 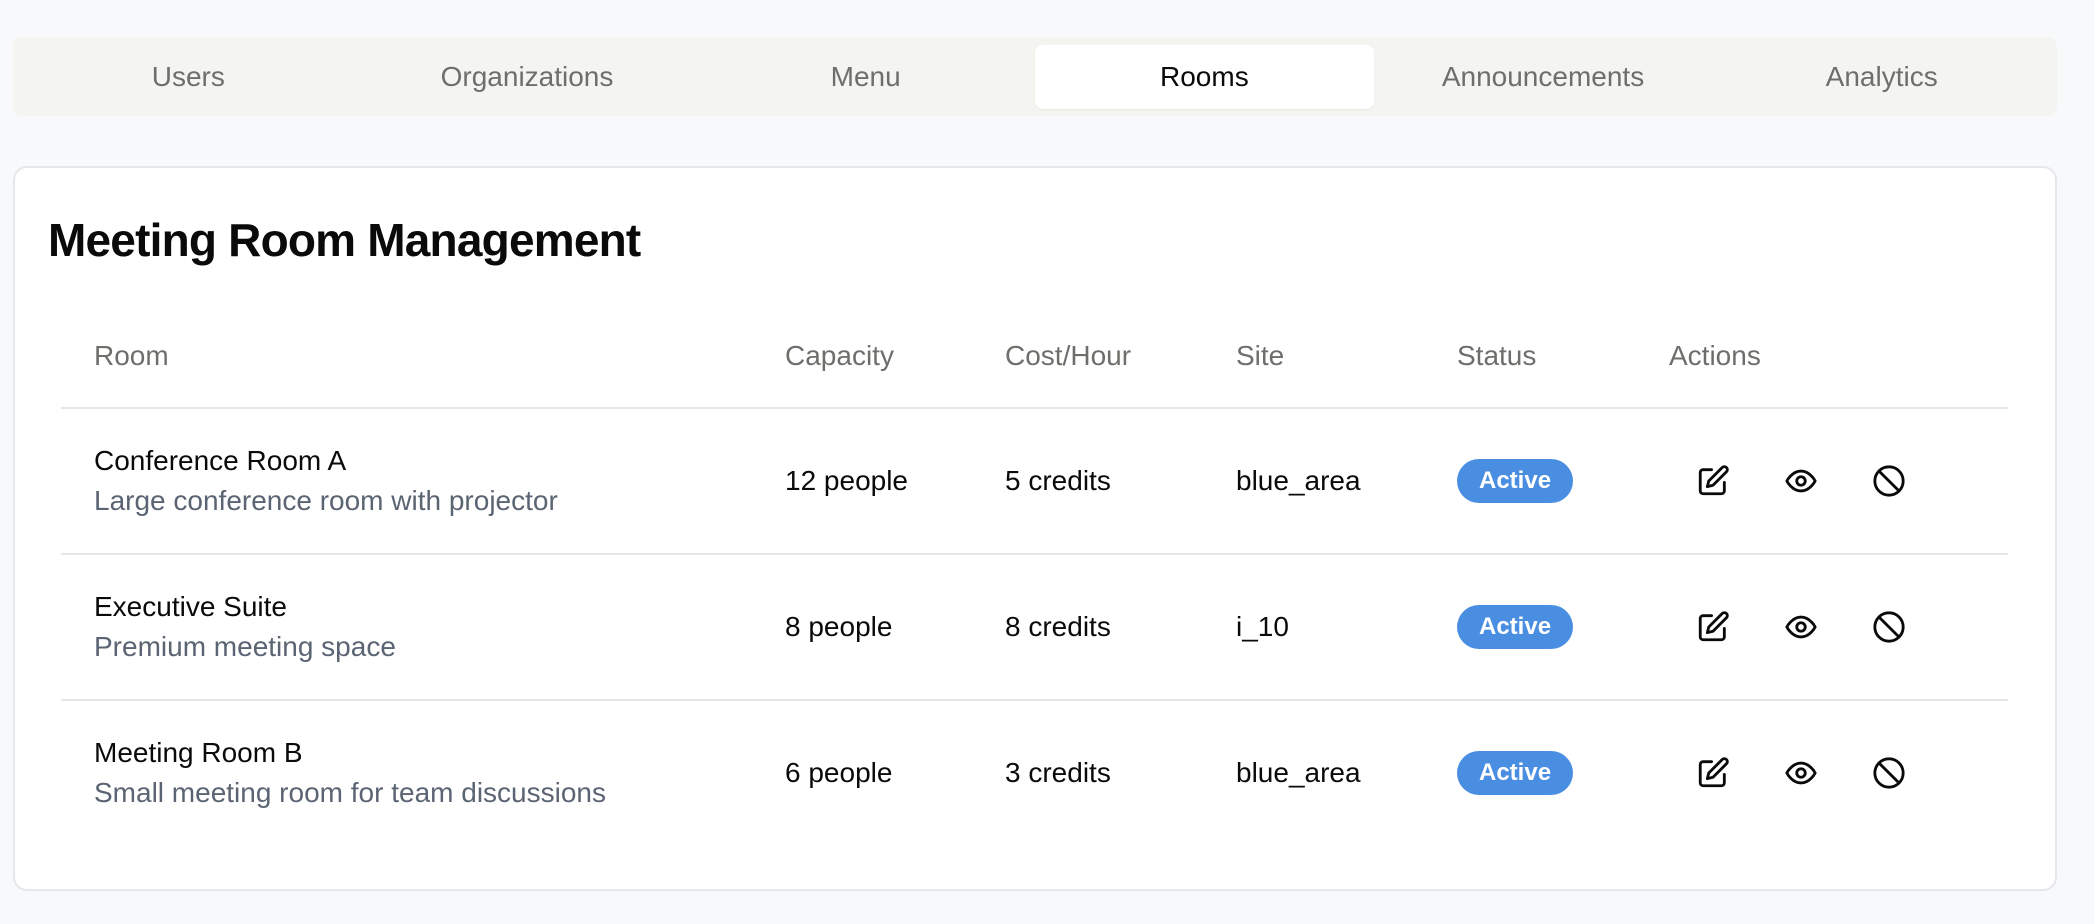 What do you see at coordinates (839, 772) in the screenshot?
I see `room-capacity: 6 people` at bounding box center [839, 772].